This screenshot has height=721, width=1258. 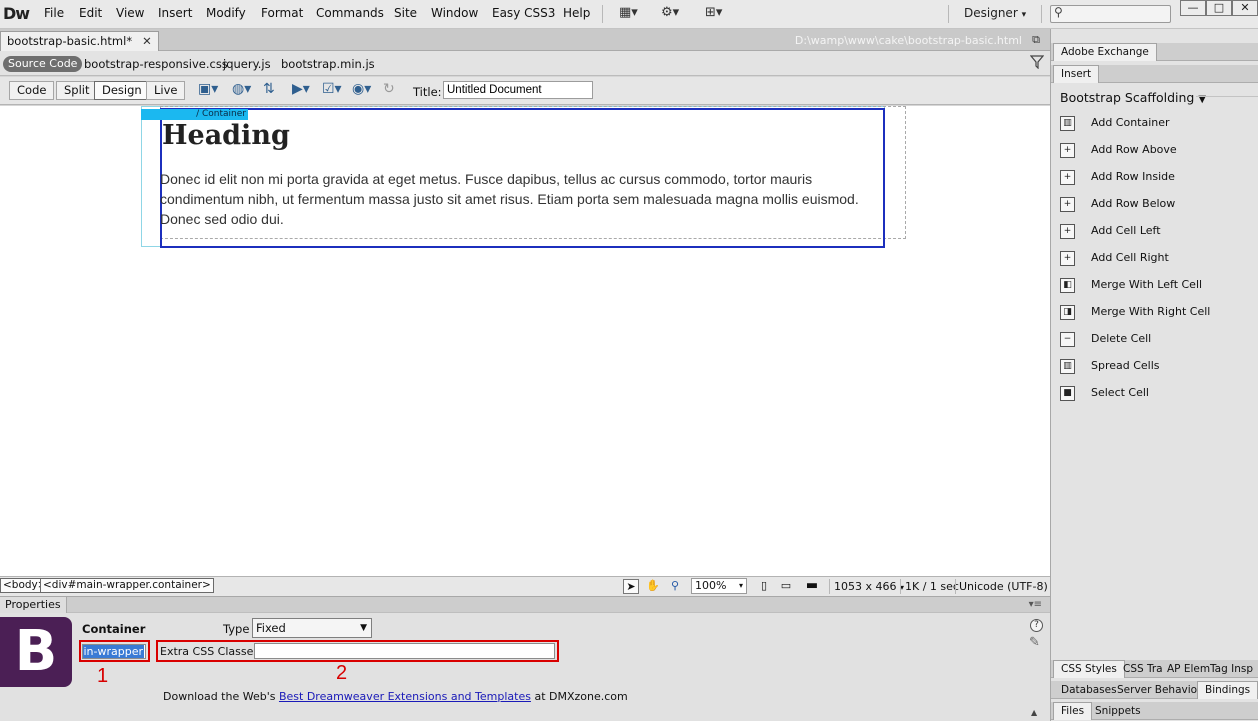 What do you see at coordinates (90, 13) in the screenshot?
I see `menu-edit: Edit` at bounding box center [90, 13].